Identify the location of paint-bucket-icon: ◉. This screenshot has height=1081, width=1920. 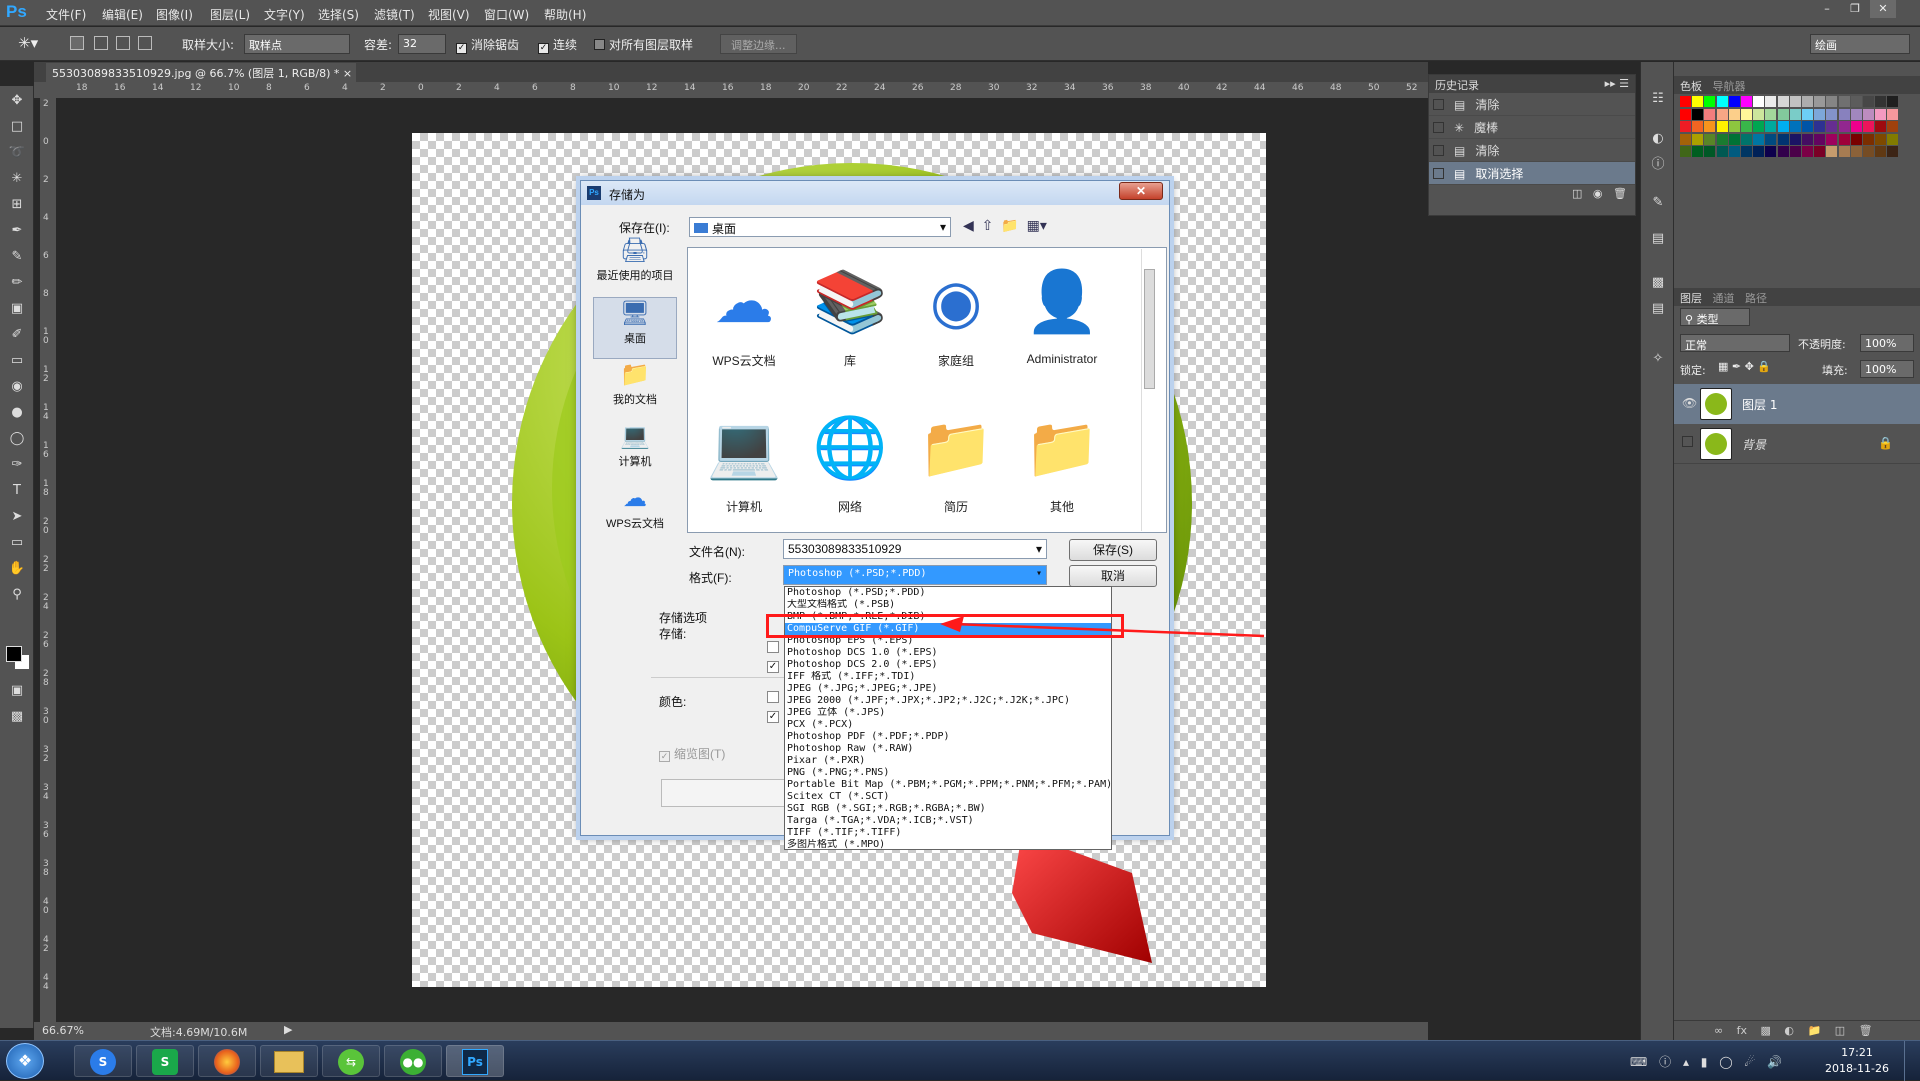
(17, 387).